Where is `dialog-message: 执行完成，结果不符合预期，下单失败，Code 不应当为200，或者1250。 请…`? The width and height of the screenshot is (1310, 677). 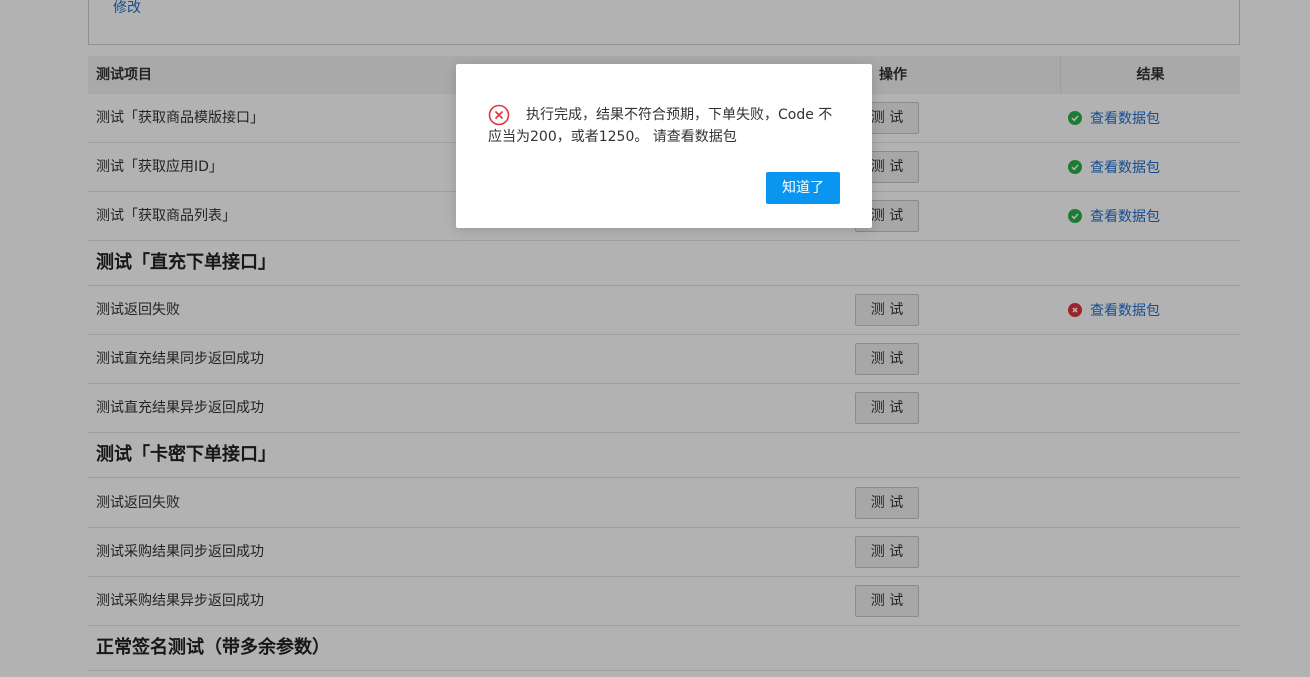
dialog-message: 执行完成，结果不符合预期，下单失败，Code 不应当为200，或者1250。 请… is located at coordinates (660, 126).